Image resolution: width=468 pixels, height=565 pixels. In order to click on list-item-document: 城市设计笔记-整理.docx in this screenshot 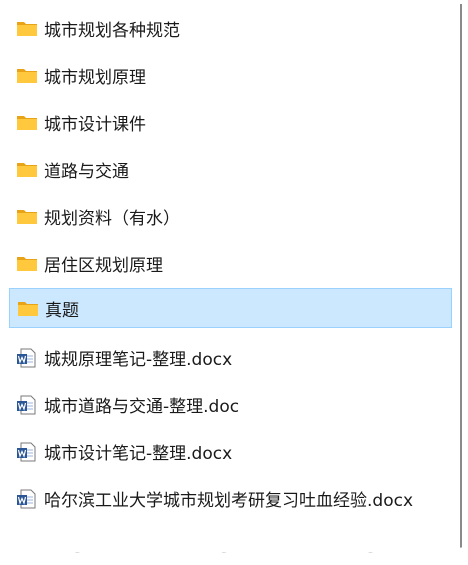, I will do `click(230, 451)`.